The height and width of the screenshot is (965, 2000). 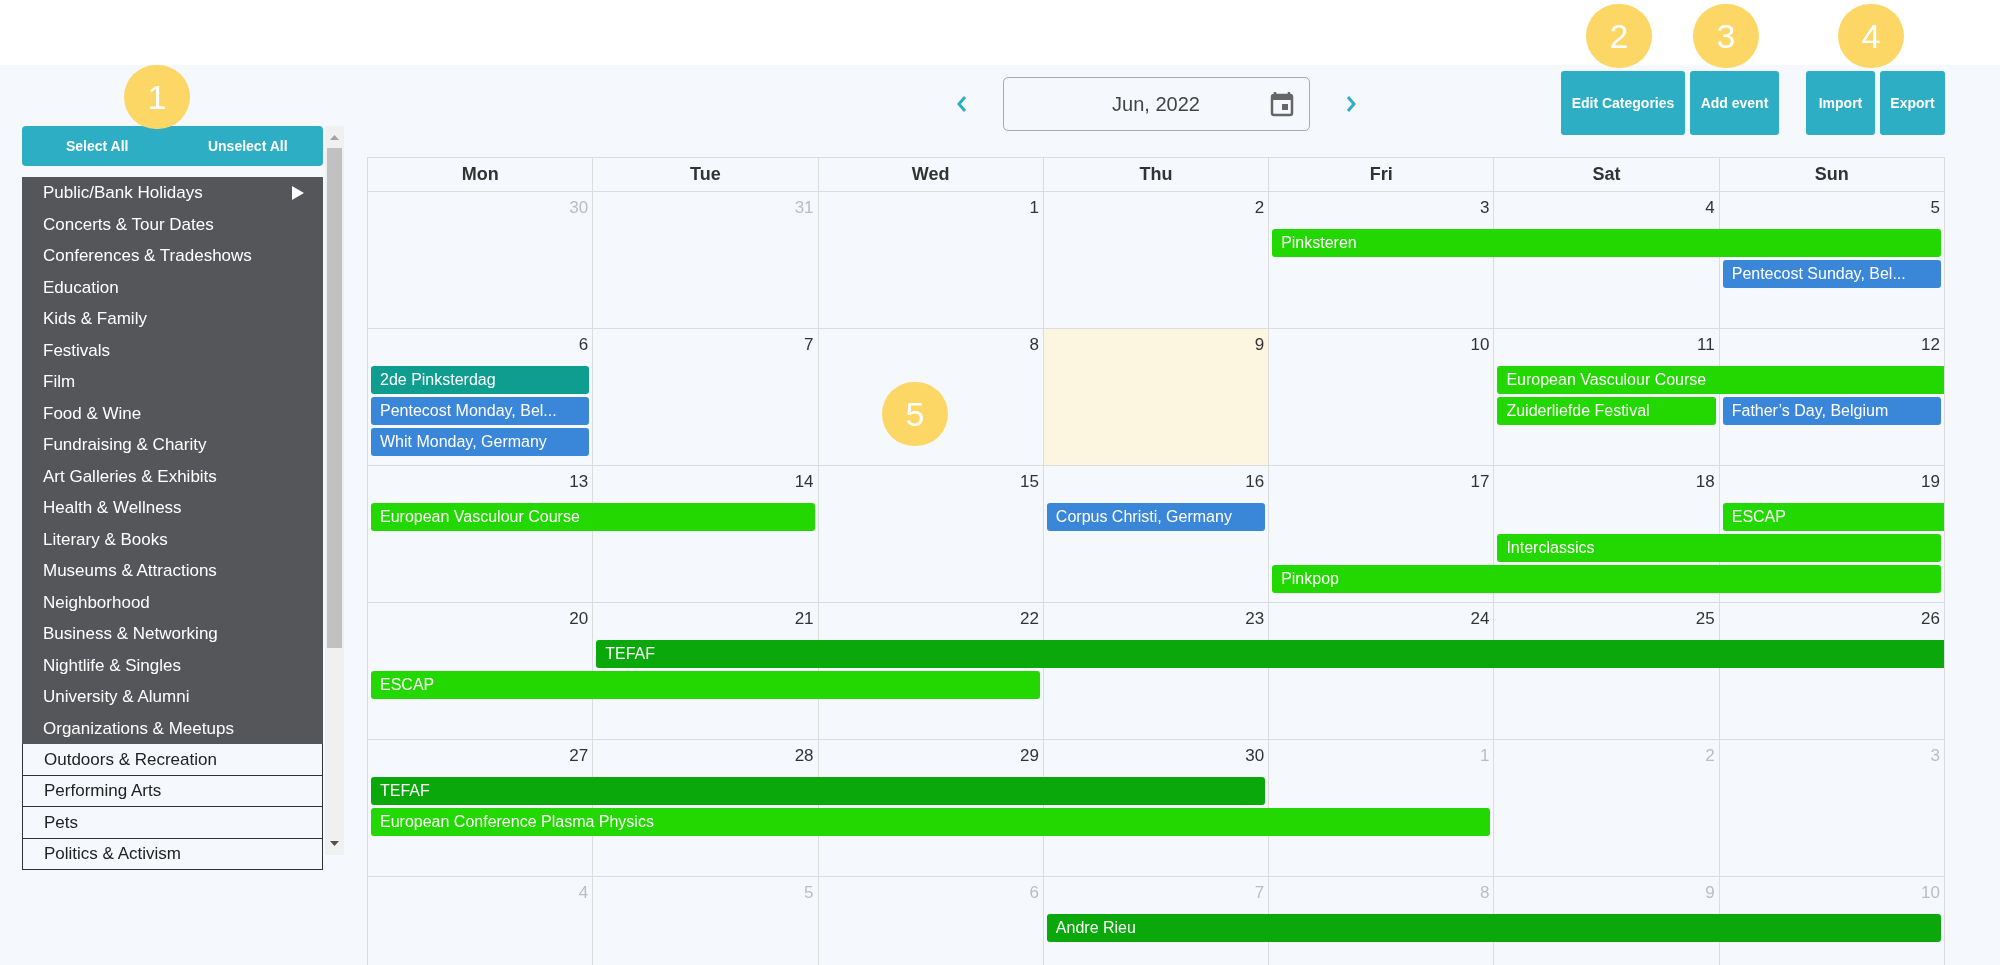 I want to click on day-number: 21, so click(x=804, y=619).